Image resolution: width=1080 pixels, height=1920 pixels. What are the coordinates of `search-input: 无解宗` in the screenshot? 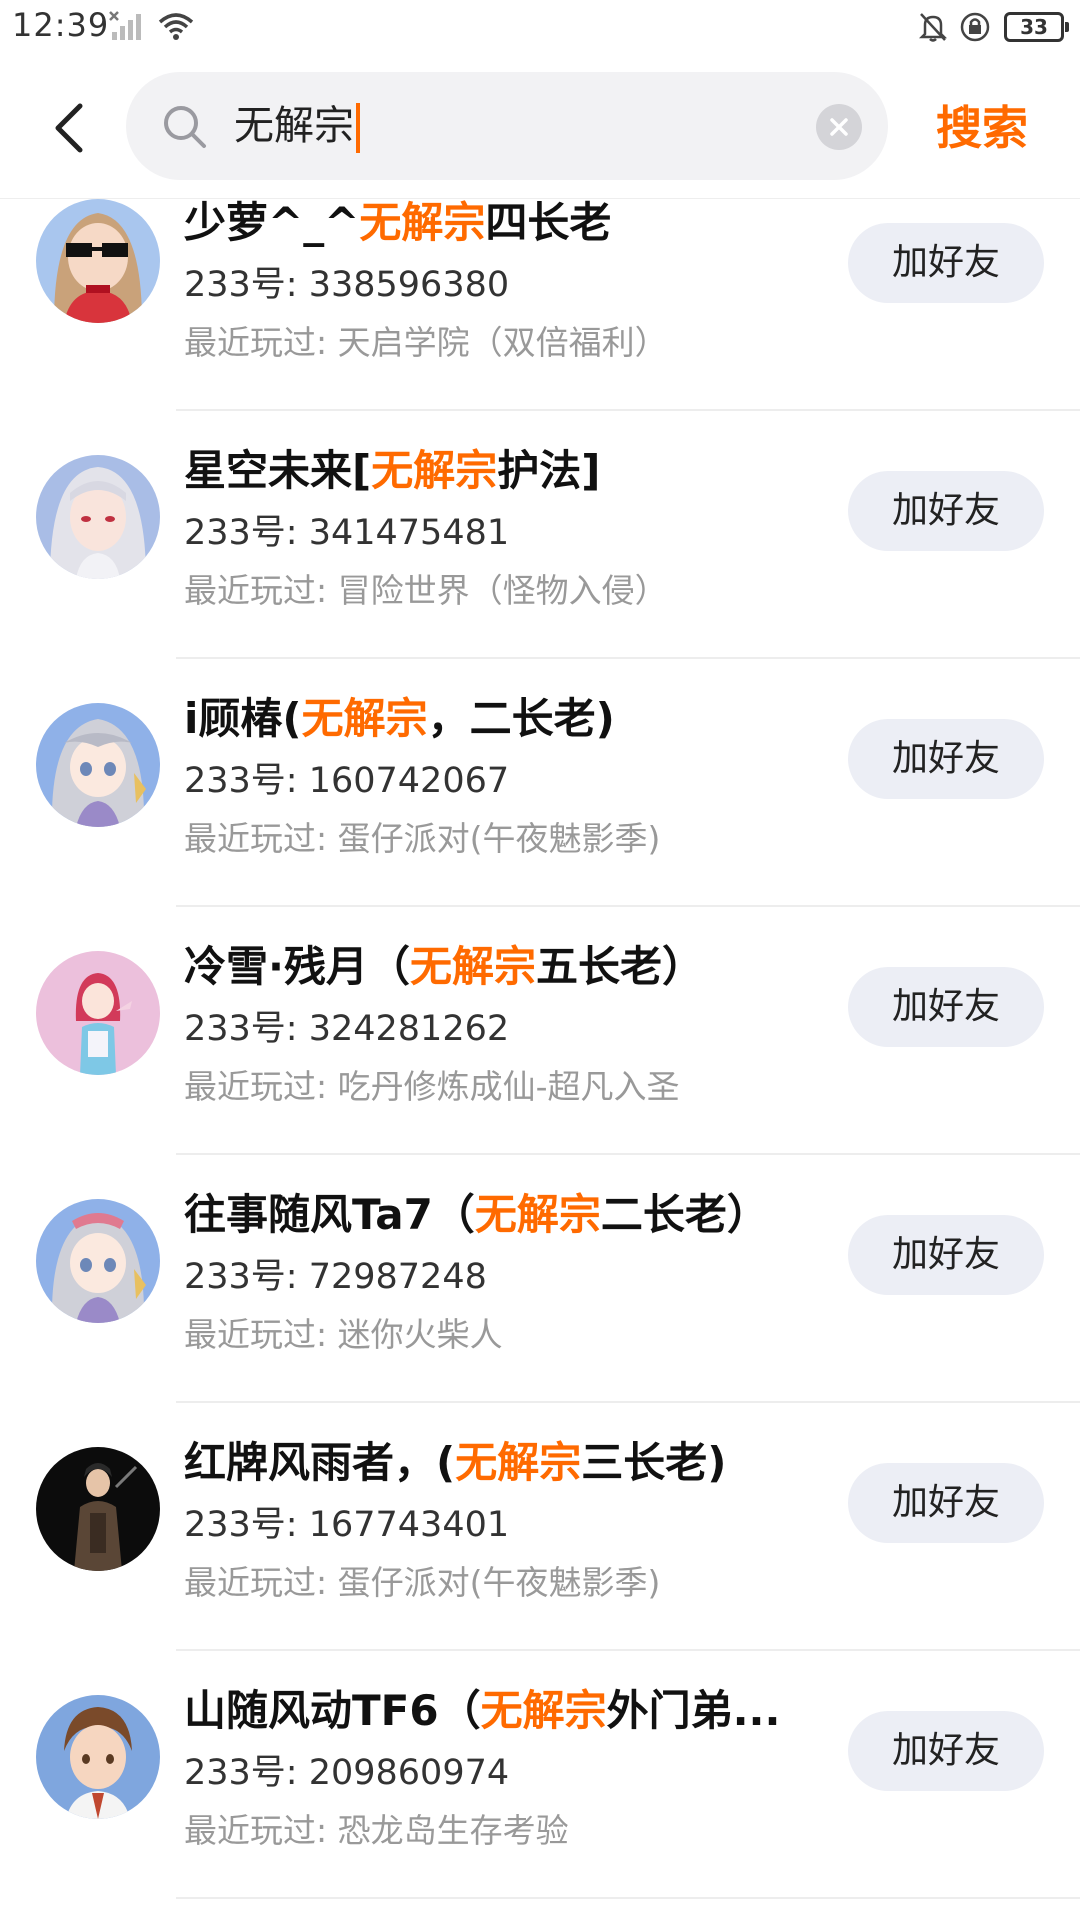 It's located at (507, 126).